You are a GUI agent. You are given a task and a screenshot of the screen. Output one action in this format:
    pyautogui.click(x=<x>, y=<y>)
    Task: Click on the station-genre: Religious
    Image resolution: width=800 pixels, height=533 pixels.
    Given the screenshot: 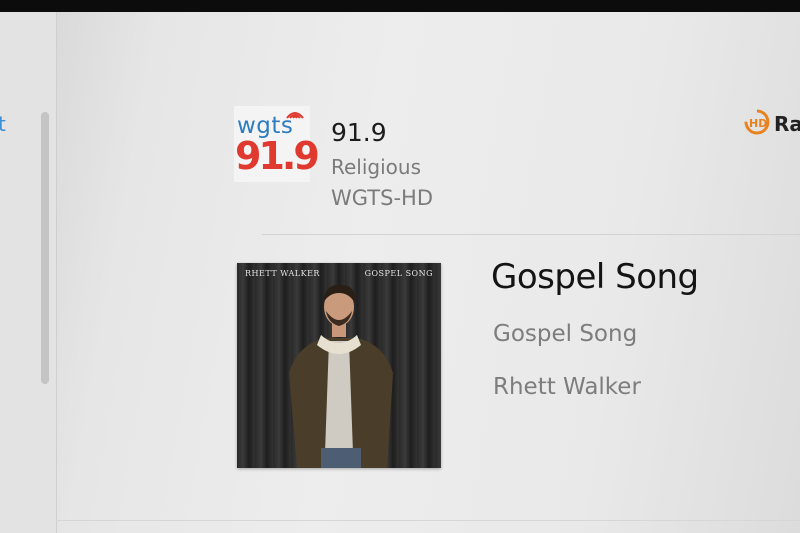 What is the action you would take?
    pyautogui.click(x=376, y=167)
    